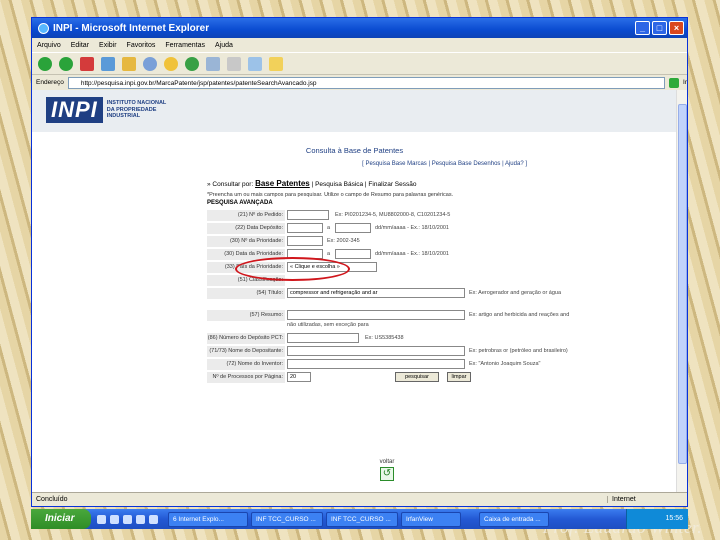 This screenshot has width=720, height=540. I want to click on highlight-ellipse, so click(292, 269).